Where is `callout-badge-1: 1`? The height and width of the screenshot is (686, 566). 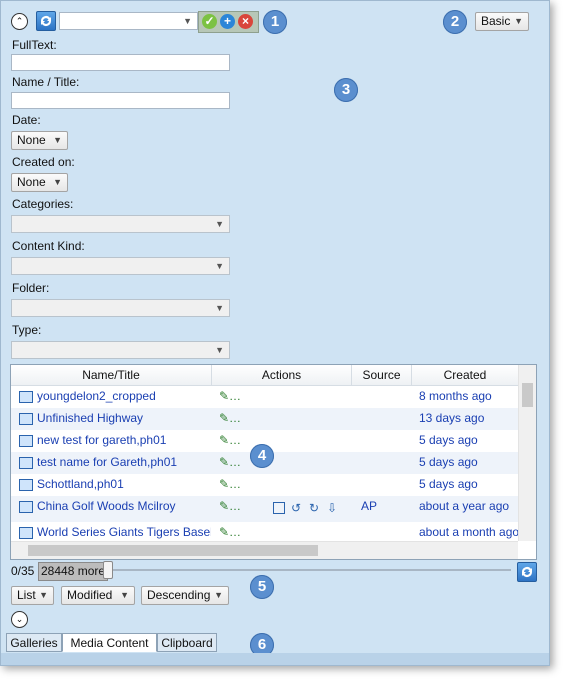 callout-badge-1: 1 is located at coordinates (275, 22).